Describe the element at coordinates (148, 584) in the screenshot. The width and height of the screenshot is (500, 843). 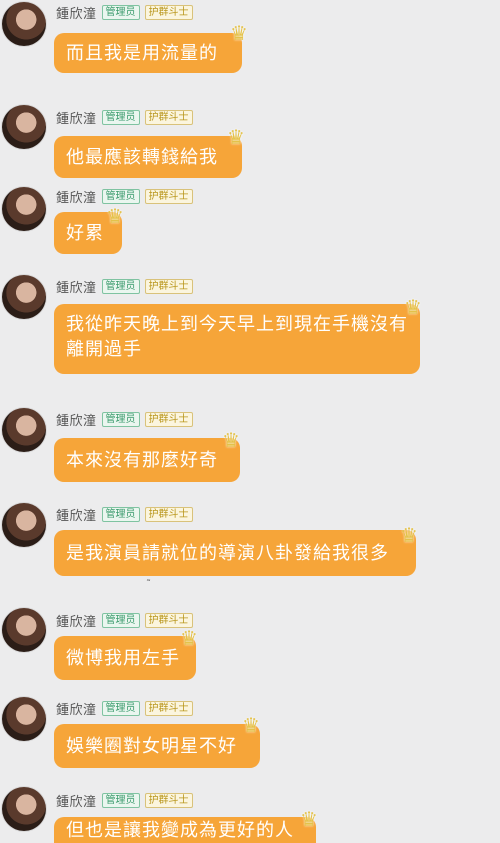
I see `stray-mark: ˜` at that location.